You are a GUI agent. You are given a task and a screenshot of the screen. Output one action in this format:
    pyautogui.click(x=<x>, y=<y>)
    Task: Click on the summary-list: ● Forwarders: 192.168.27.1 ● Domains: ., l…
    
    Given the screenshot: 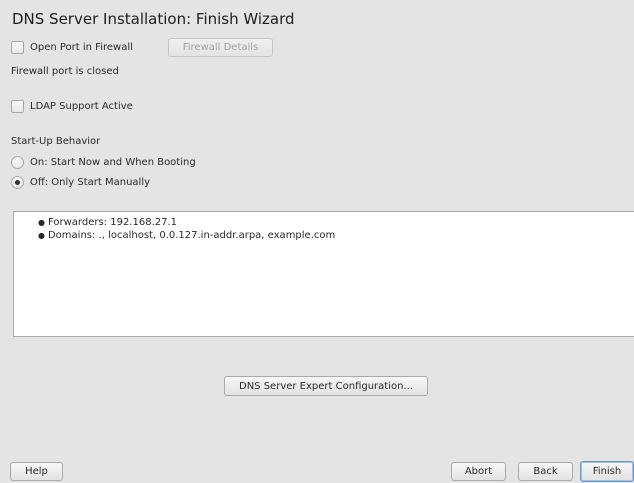 What is the action you would take?
    pyautogui.click(x=324, y=227)
    